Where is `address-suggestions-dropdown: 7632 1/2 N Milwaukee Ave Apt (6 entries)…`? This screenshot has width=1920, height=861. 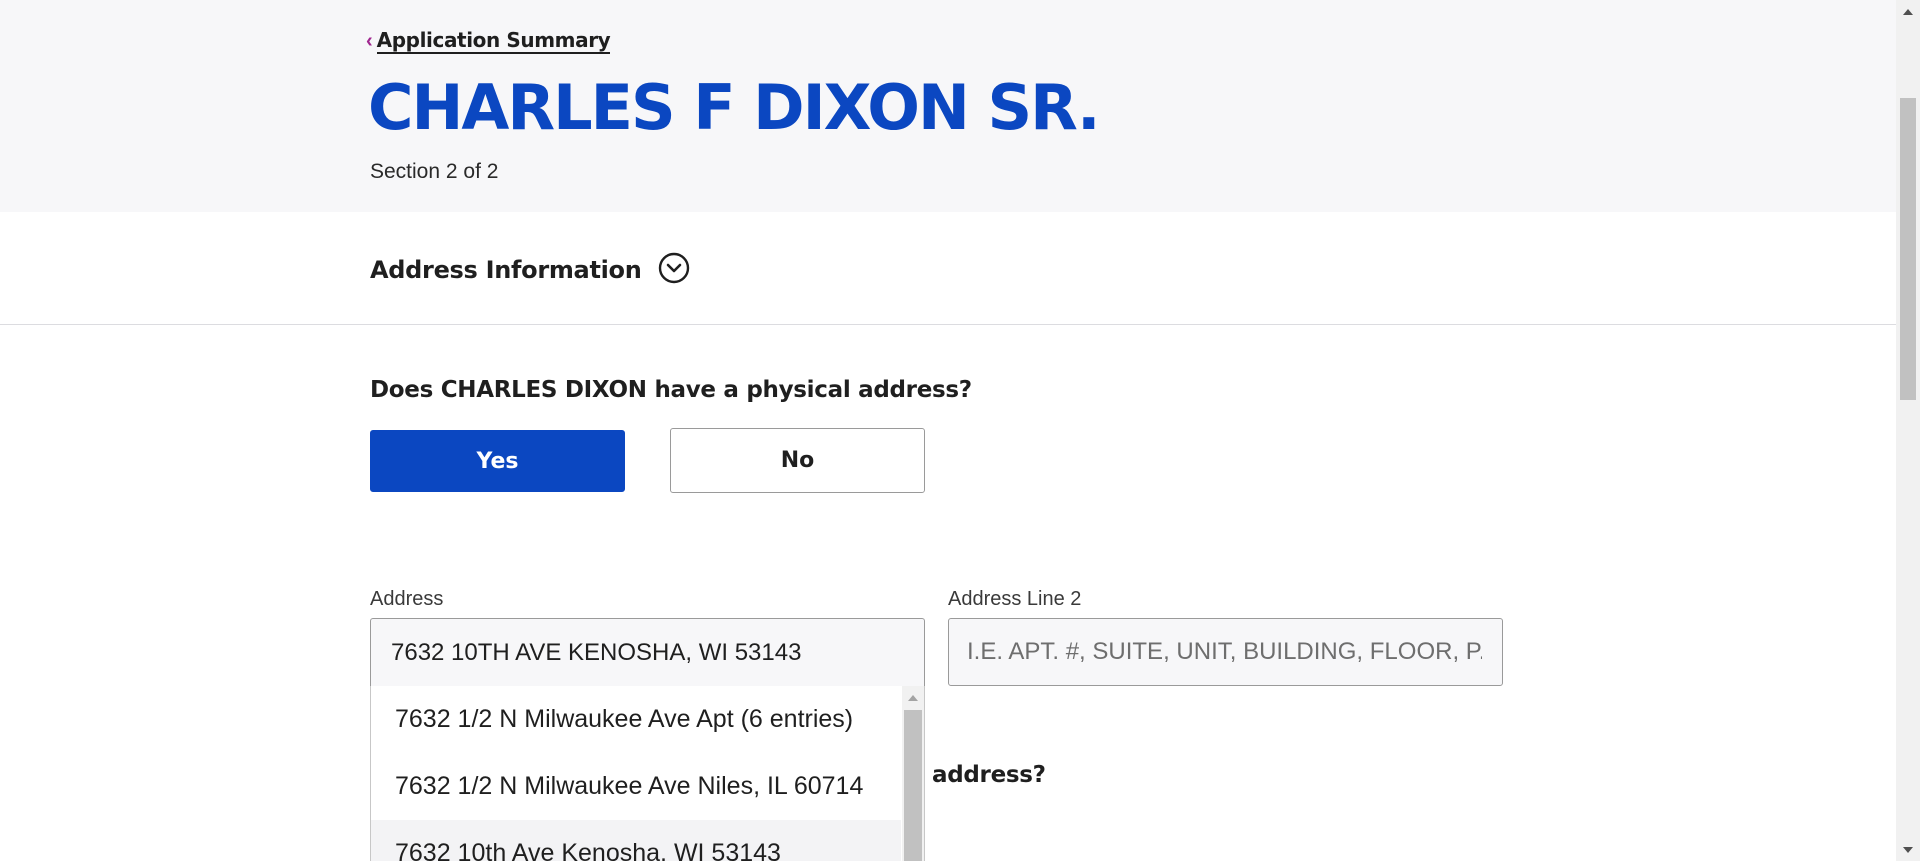
address-suggestions-dropdown: 7632 1/2 N Milwaukee Ave Apt (6 entries)… is located at coordinates (647, 773).